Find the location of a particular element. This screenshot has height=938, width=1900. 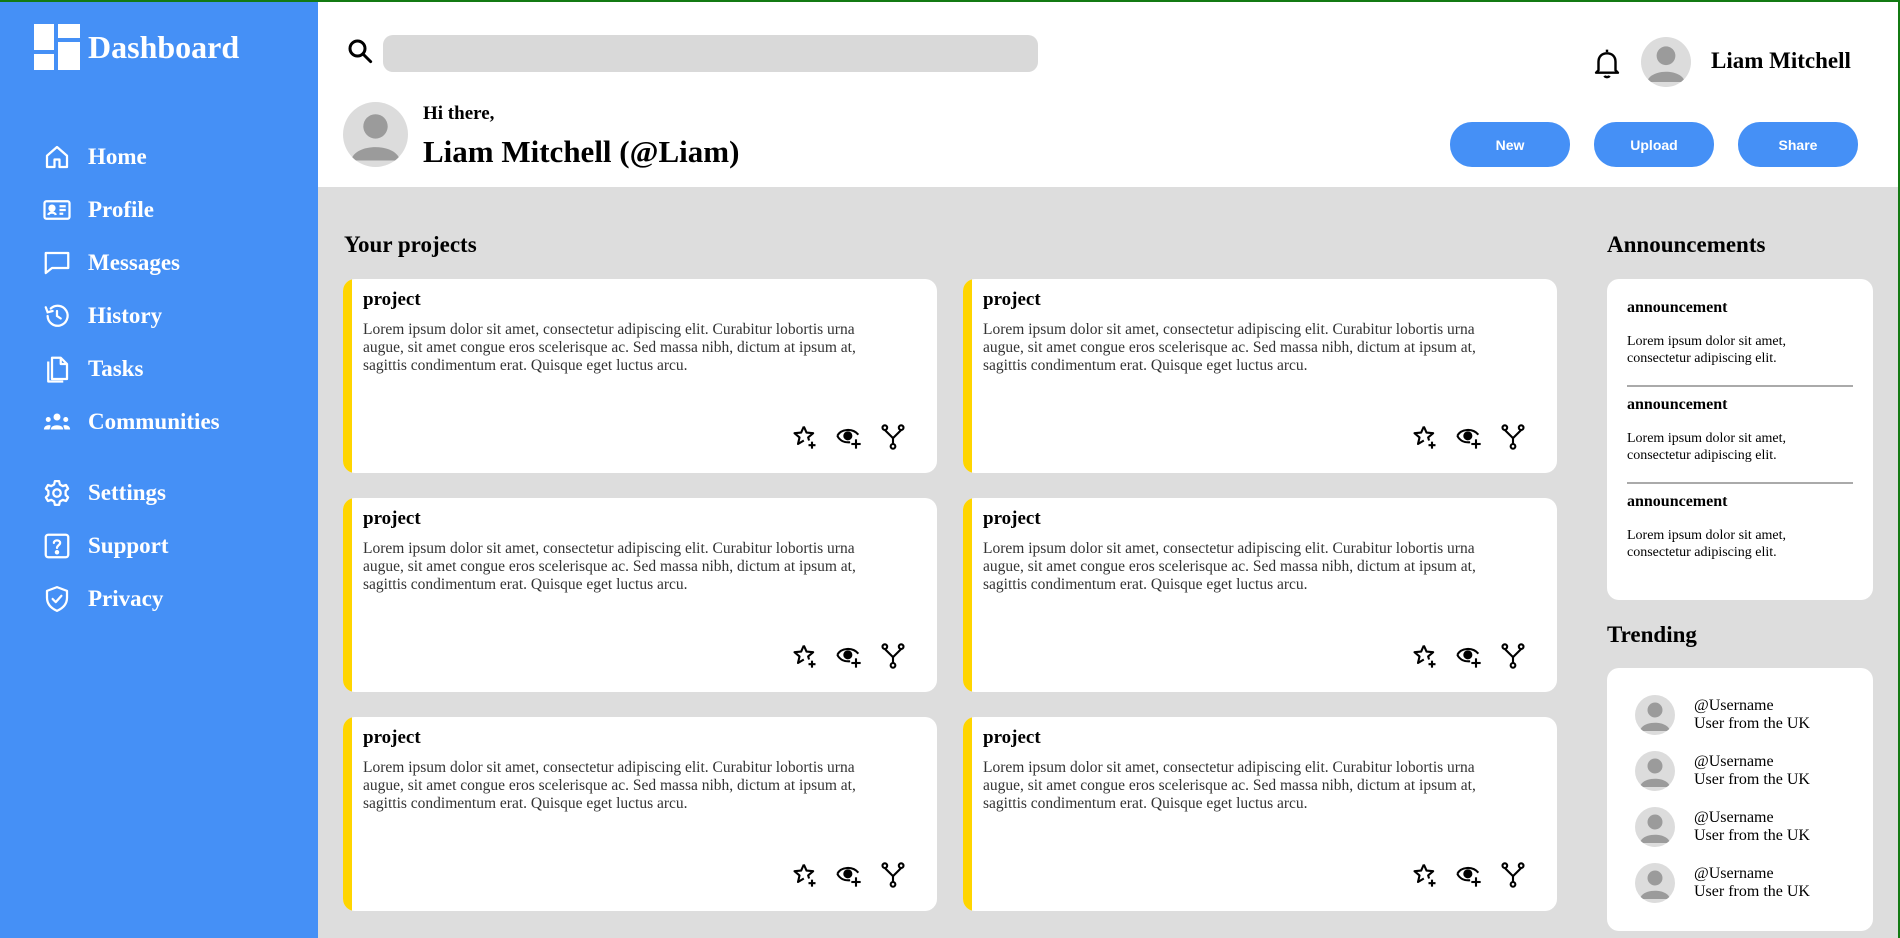

shield-icon is located at coordinates (57, 599).